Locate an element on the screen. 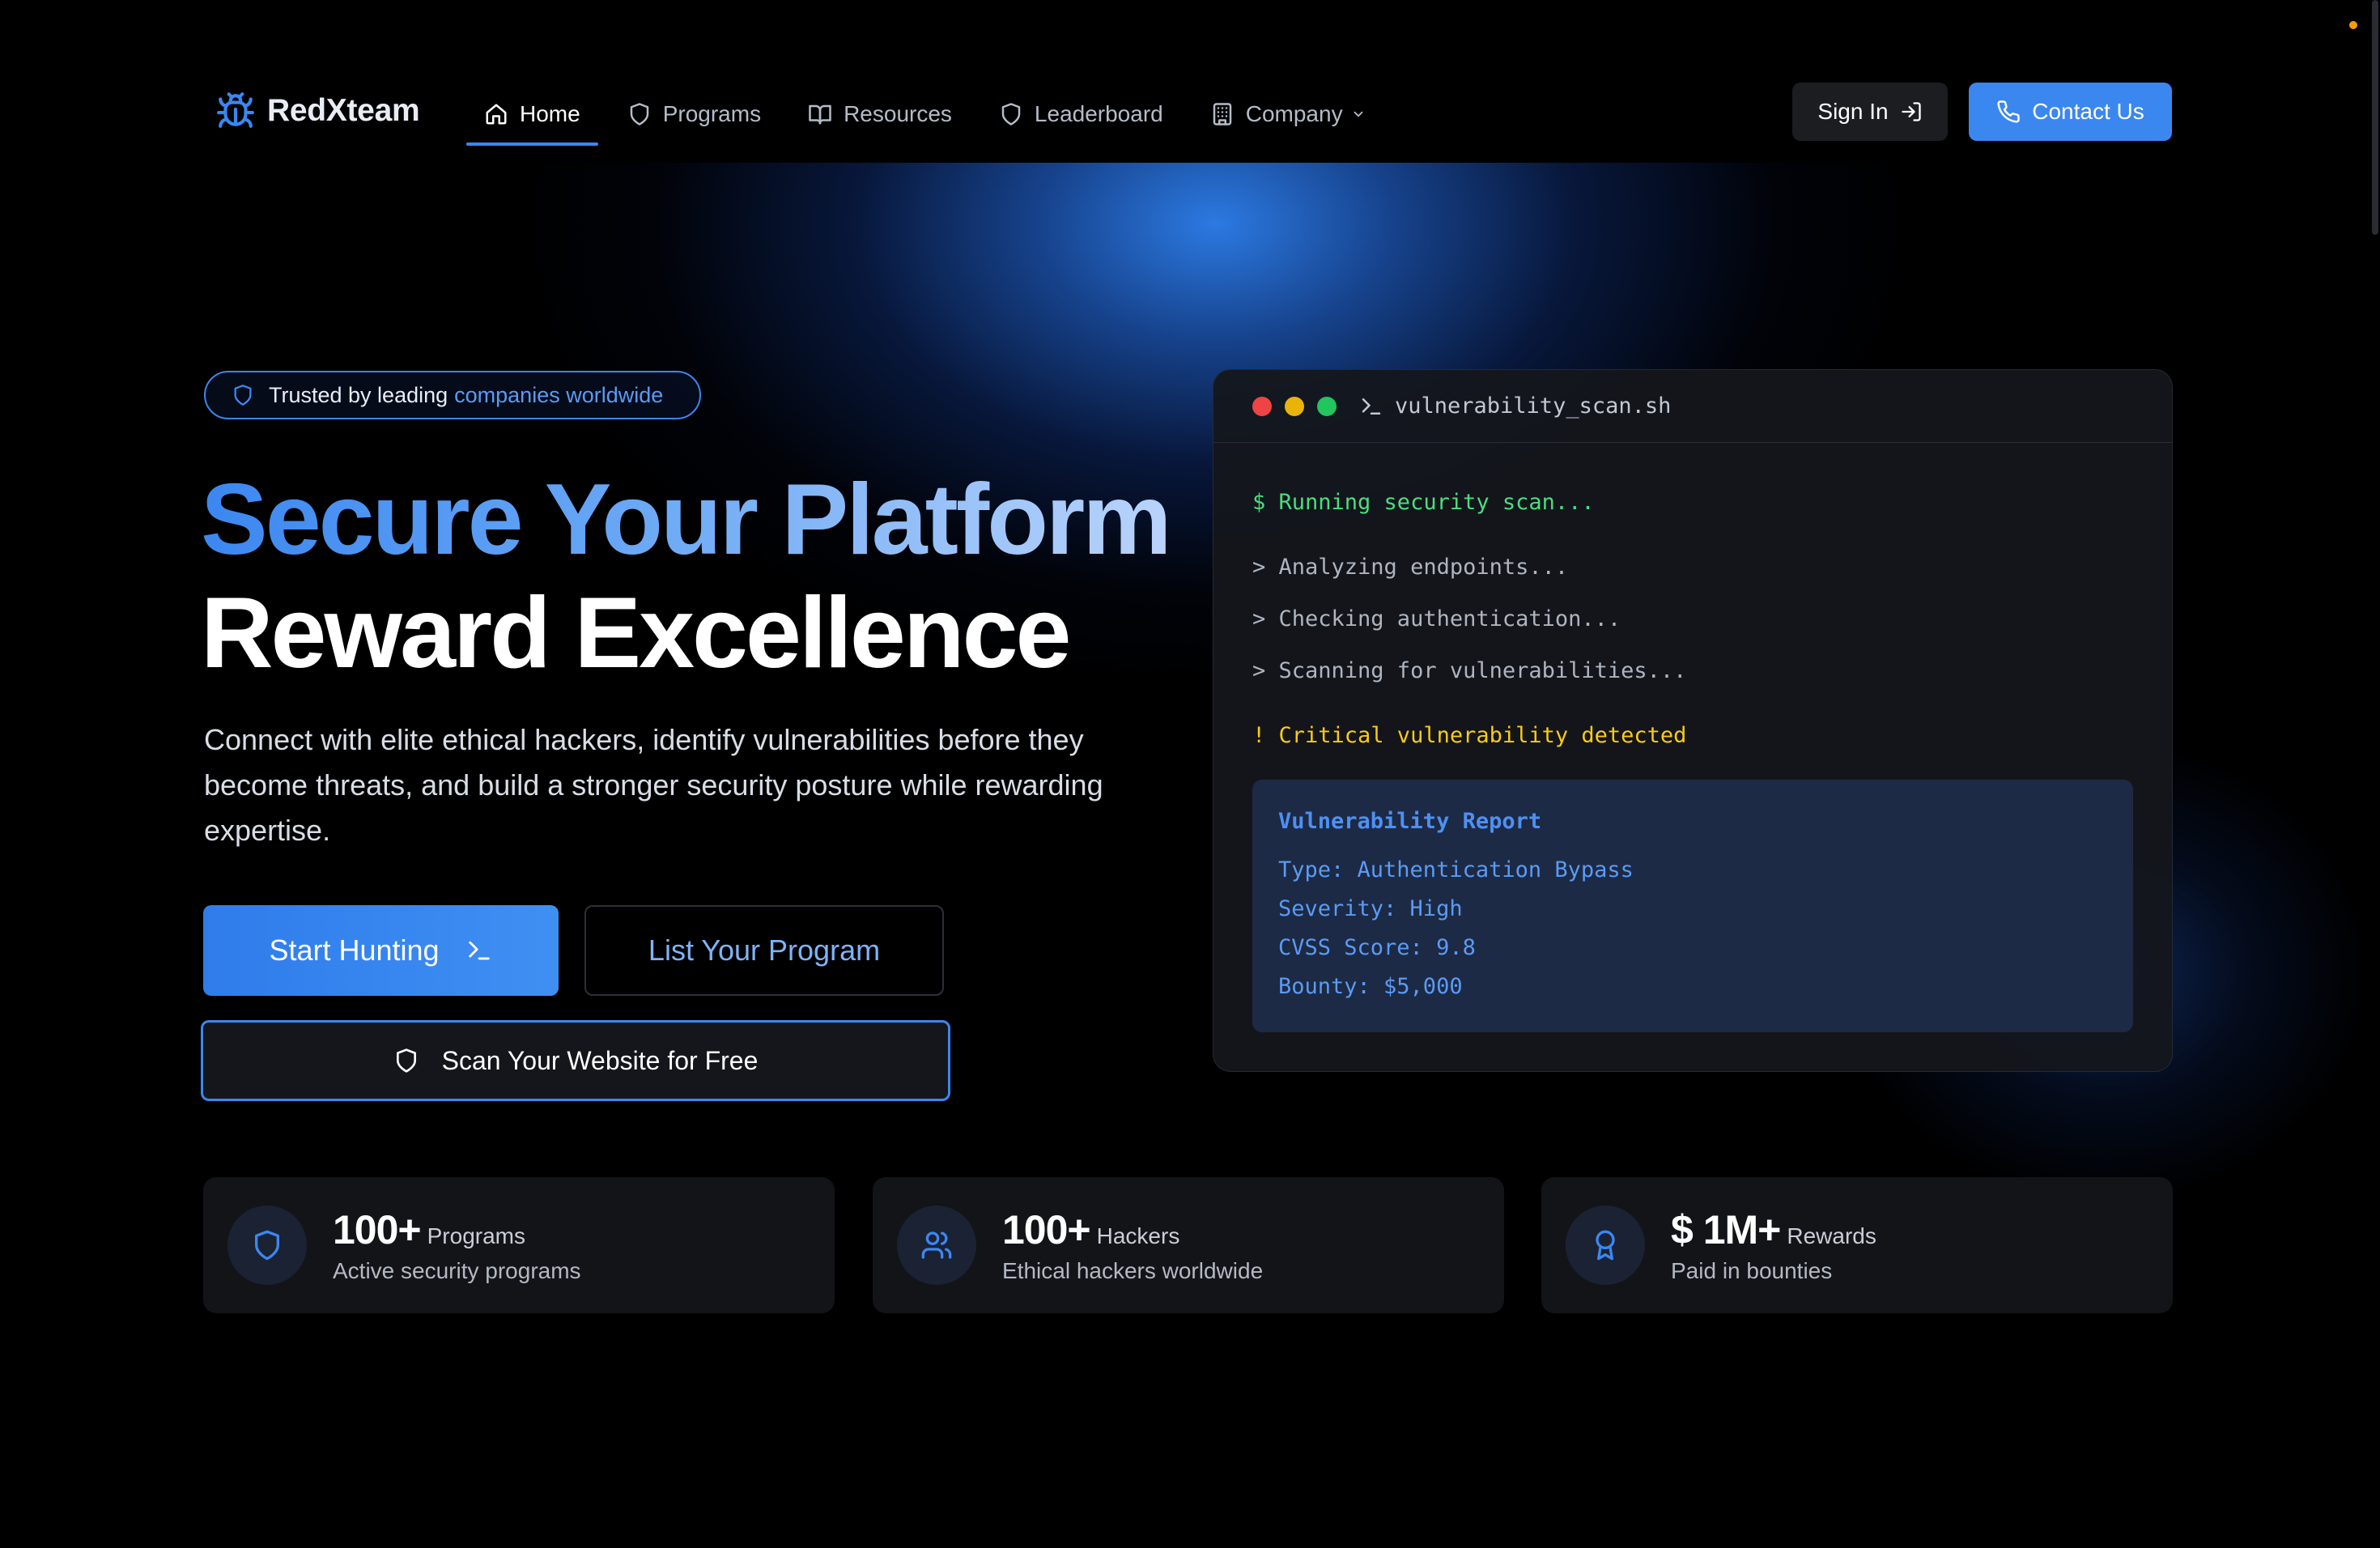 This screenshot has height=1548, width=2380. hero-title-line1: Secure Your Platform is located at coordinates (686, 520).